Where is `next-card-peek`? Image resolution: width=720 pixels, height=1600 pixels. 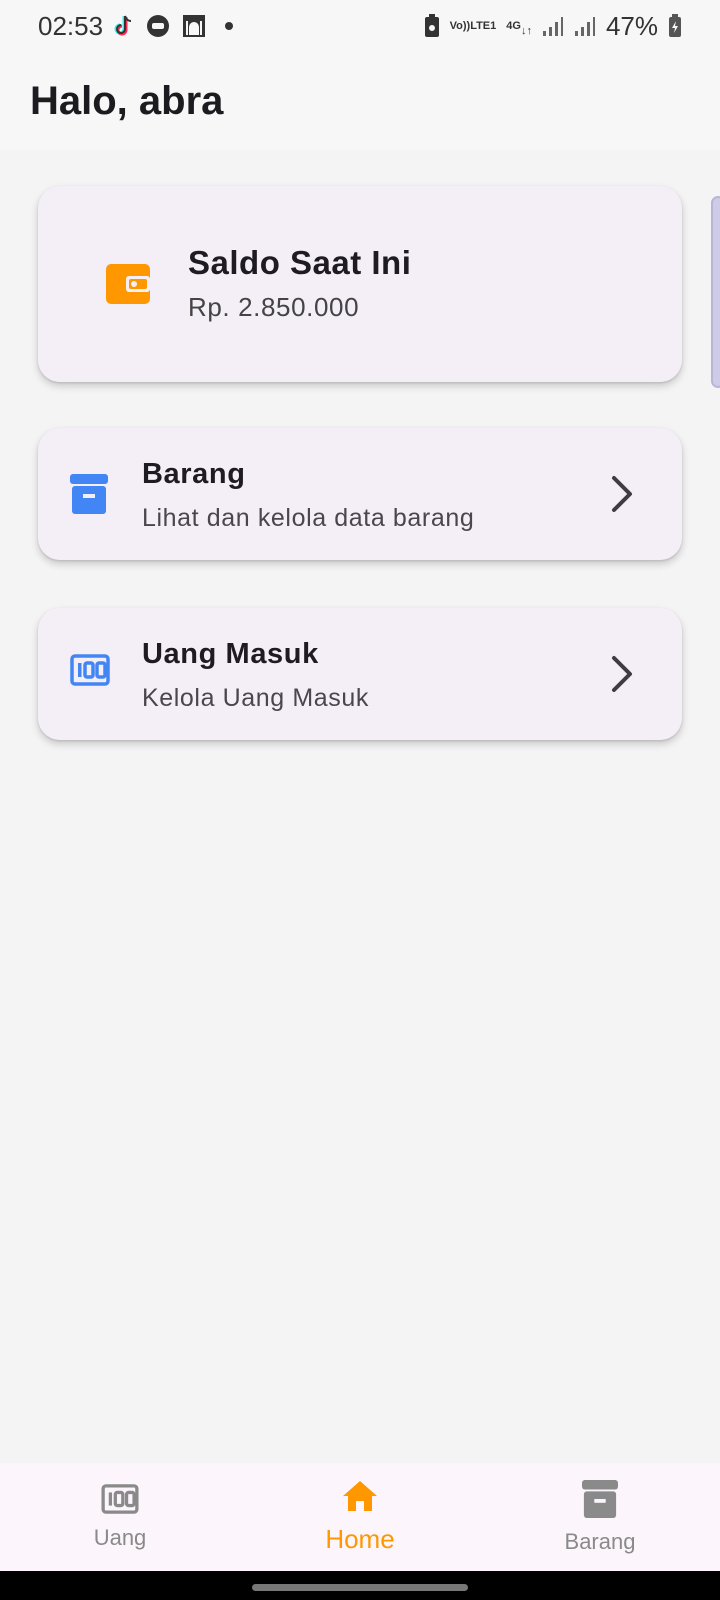 next-card-peek is located at coordinates (715, 292).